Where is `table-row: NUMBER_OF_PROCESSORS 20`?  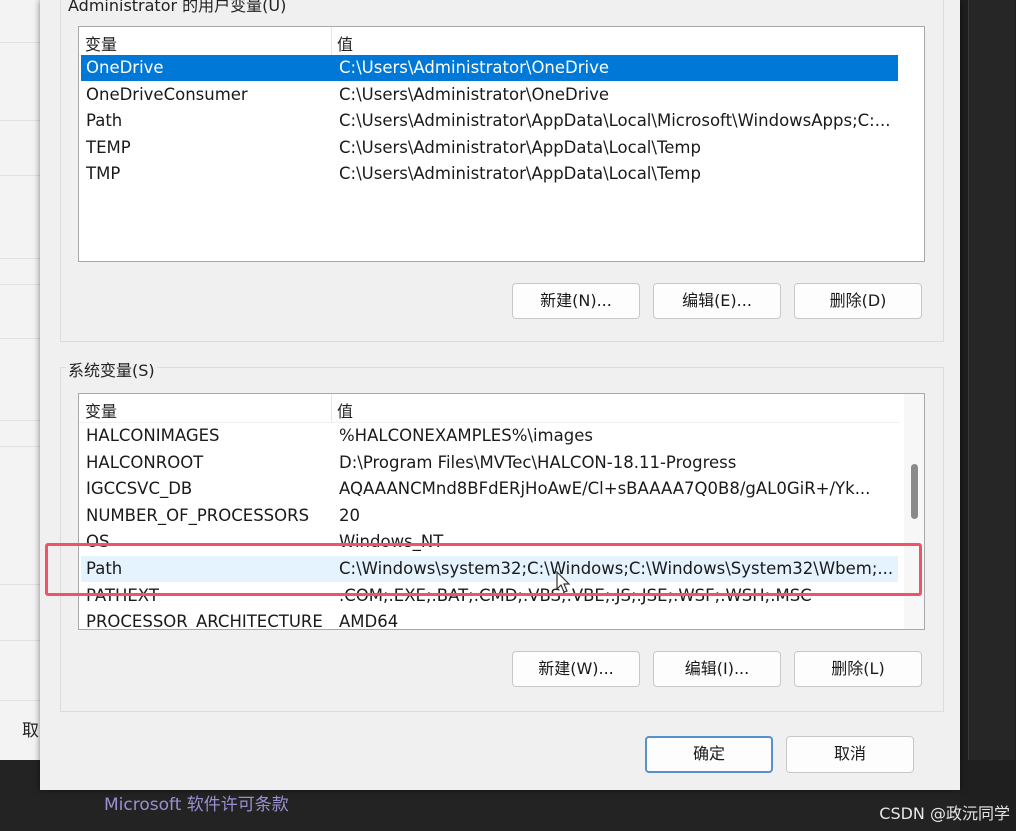
table-row: NUMBER_OF_PROCESSORS 20 is located at coordinates (489, 516).